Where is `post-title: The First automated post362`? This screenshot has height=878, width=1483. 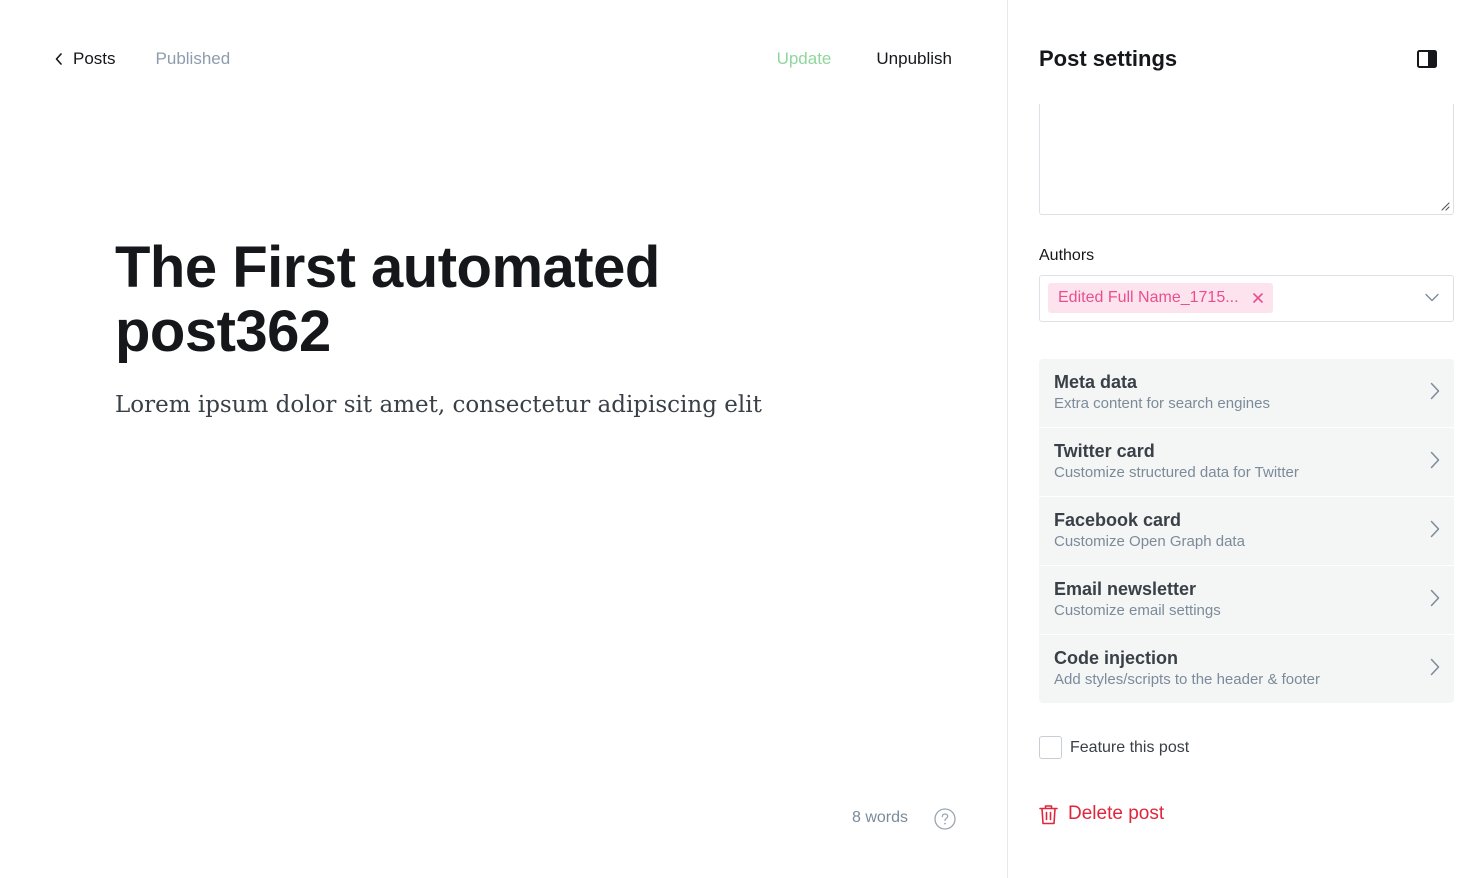 post-title: The First automated post362 is located at coordinates (475, 300).